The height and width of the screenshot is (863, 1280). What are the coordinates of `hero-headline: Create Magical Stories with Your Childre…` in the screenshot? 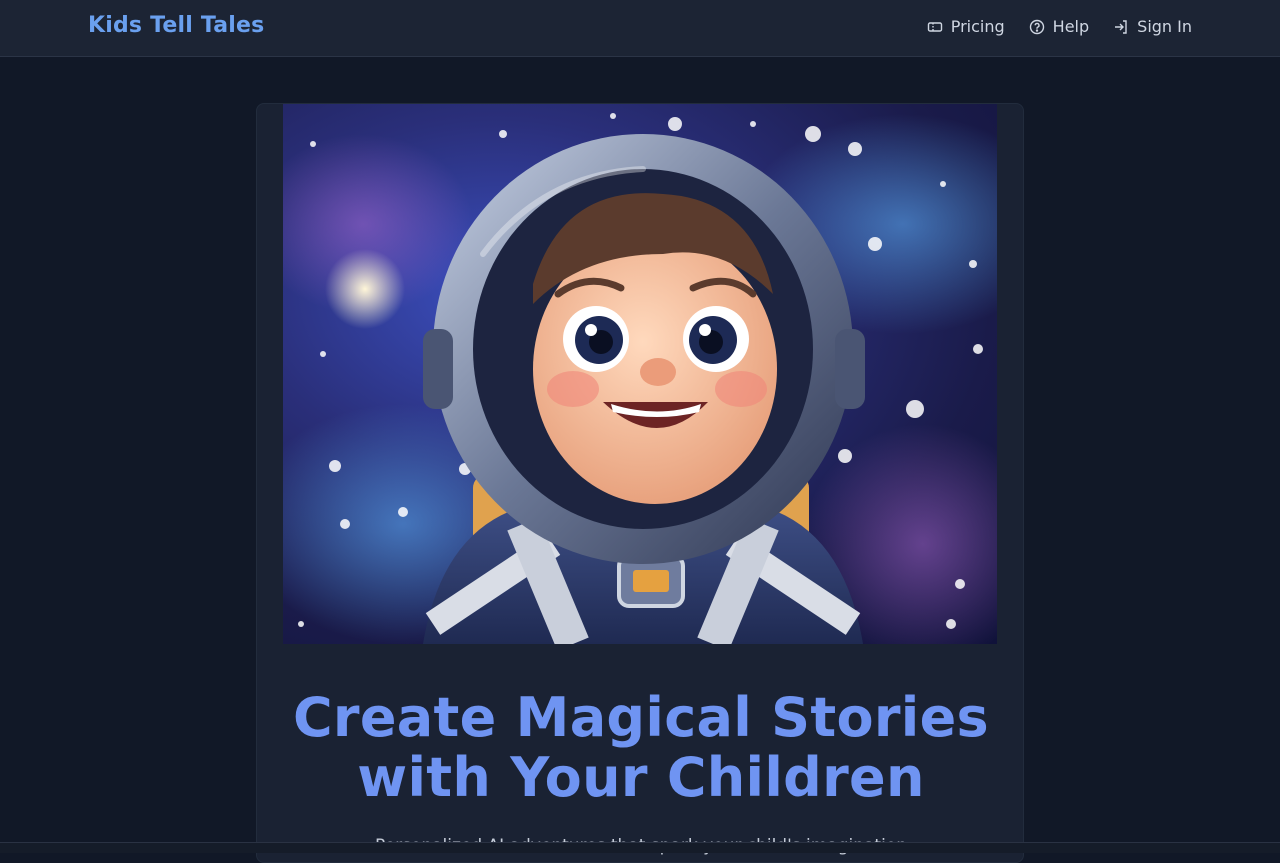 It's located at (640, 747).